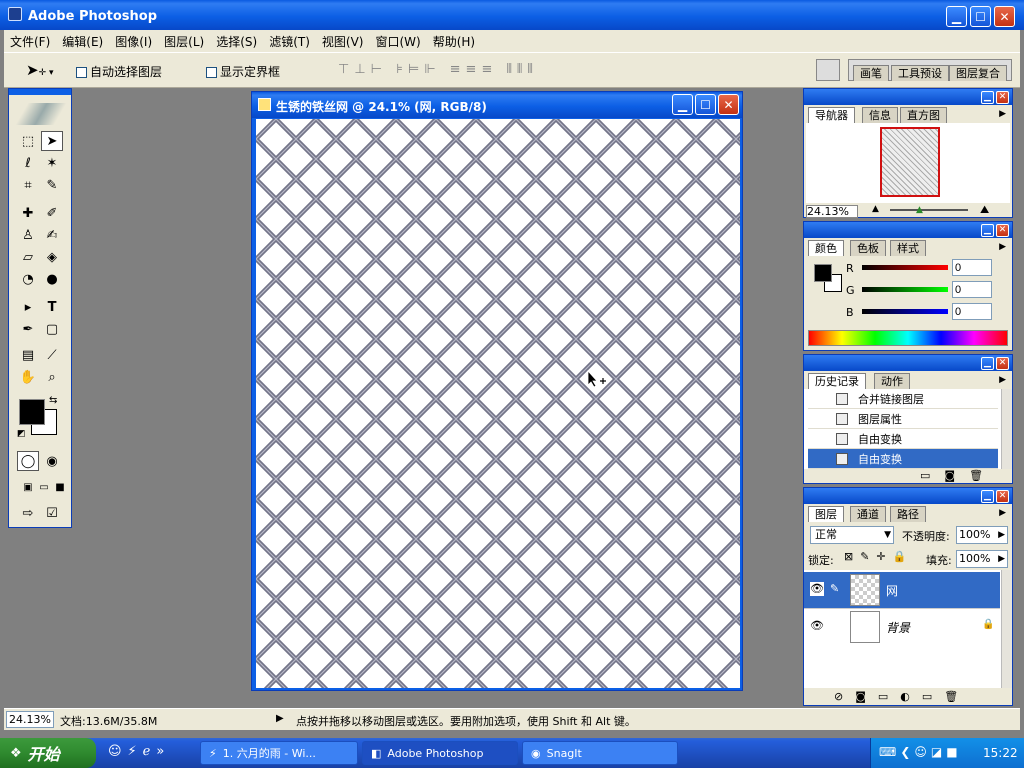 This screenshot has width=1024, height=768. What do you see at coordinates (902, 696) in the screenshot?
I see `layers-footer-buttons: ⊘◙▭◐▭🗑` at bounding box center [902, 696].